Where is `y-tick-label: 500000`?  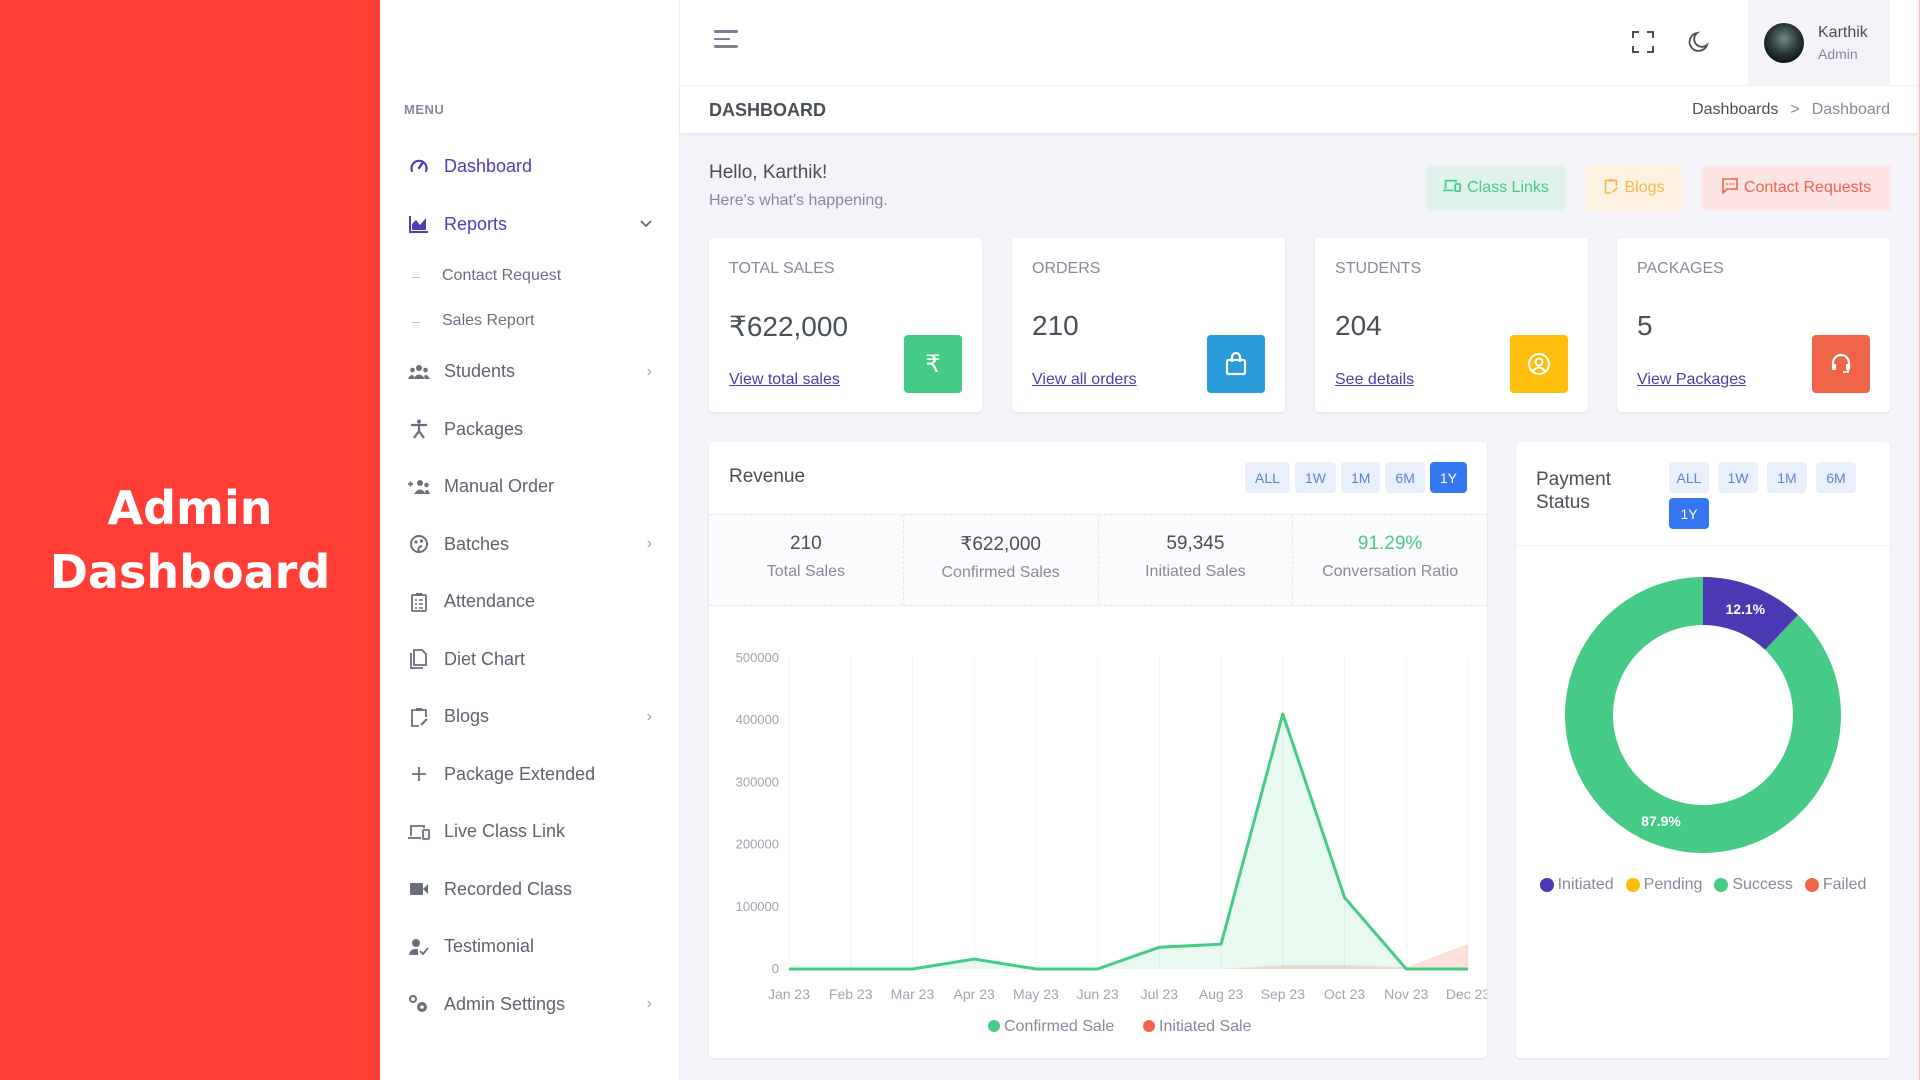 y-tick-label: 500000 is located at coordinates (757, 657).